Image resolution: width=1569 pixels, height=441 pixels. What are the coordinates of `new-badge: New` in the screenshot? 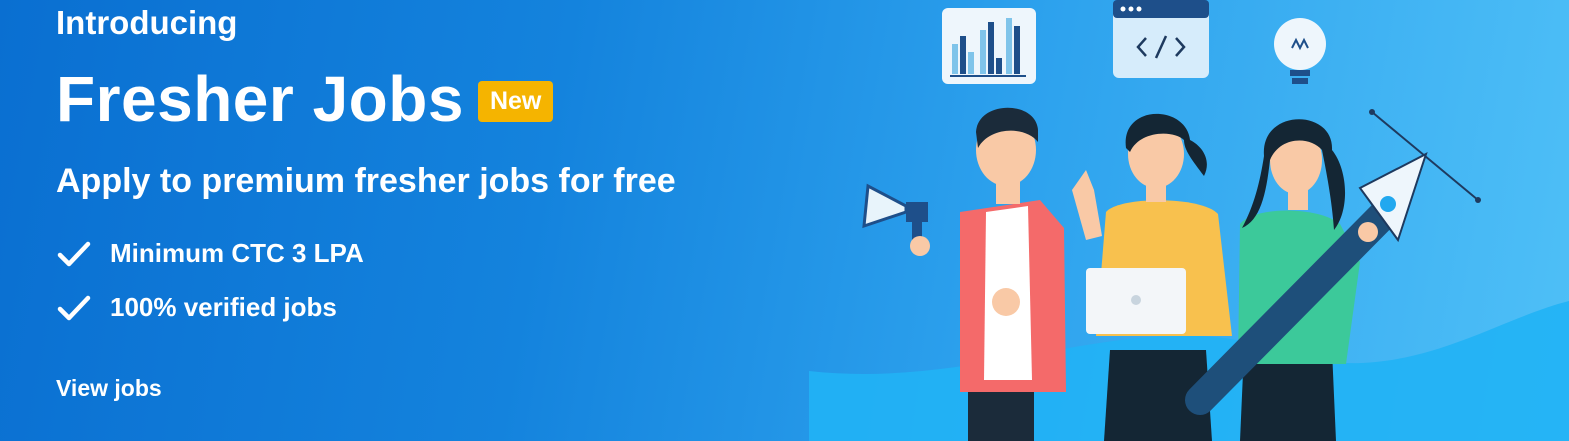 It's located at (515, 101).